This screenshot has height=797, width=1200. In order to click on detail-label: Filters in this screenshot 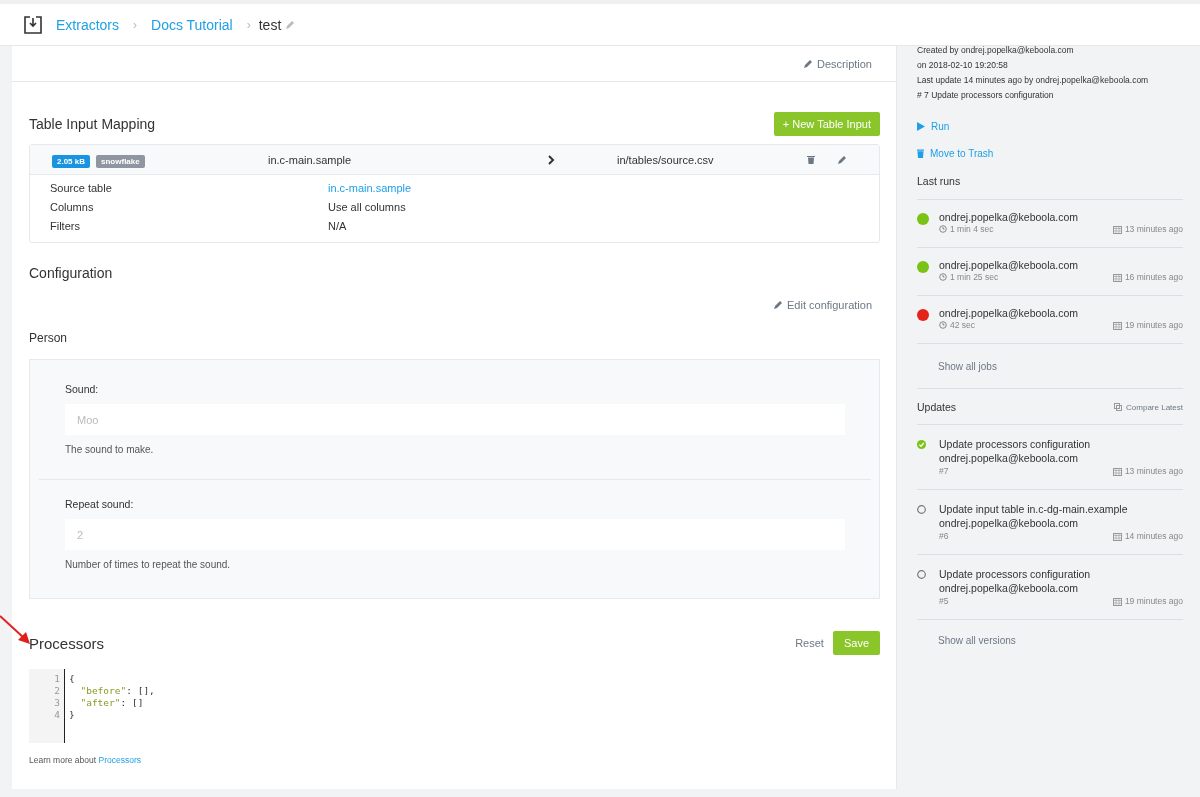, I will do `click(65, 226)`.